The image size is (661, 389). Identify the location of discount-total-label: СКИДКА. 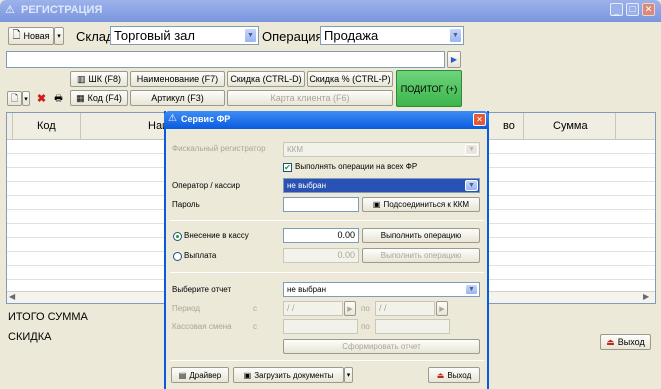
(30, 337).